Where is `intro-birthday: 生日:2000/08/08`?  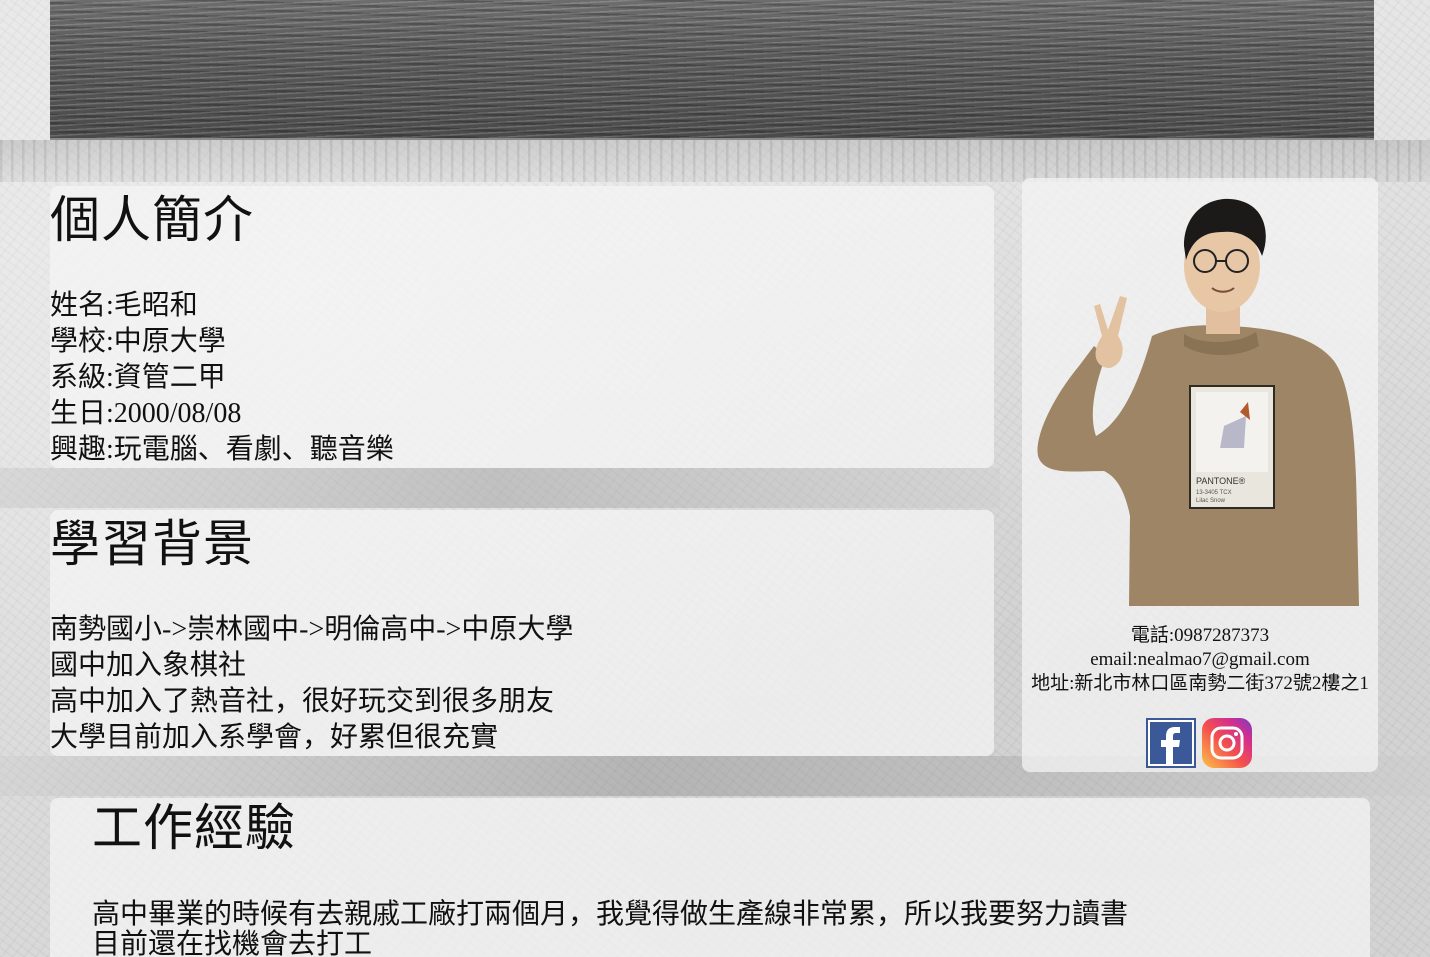
intro-birthday: 生日:2000/08/08 is located at coordinates (146, 413).